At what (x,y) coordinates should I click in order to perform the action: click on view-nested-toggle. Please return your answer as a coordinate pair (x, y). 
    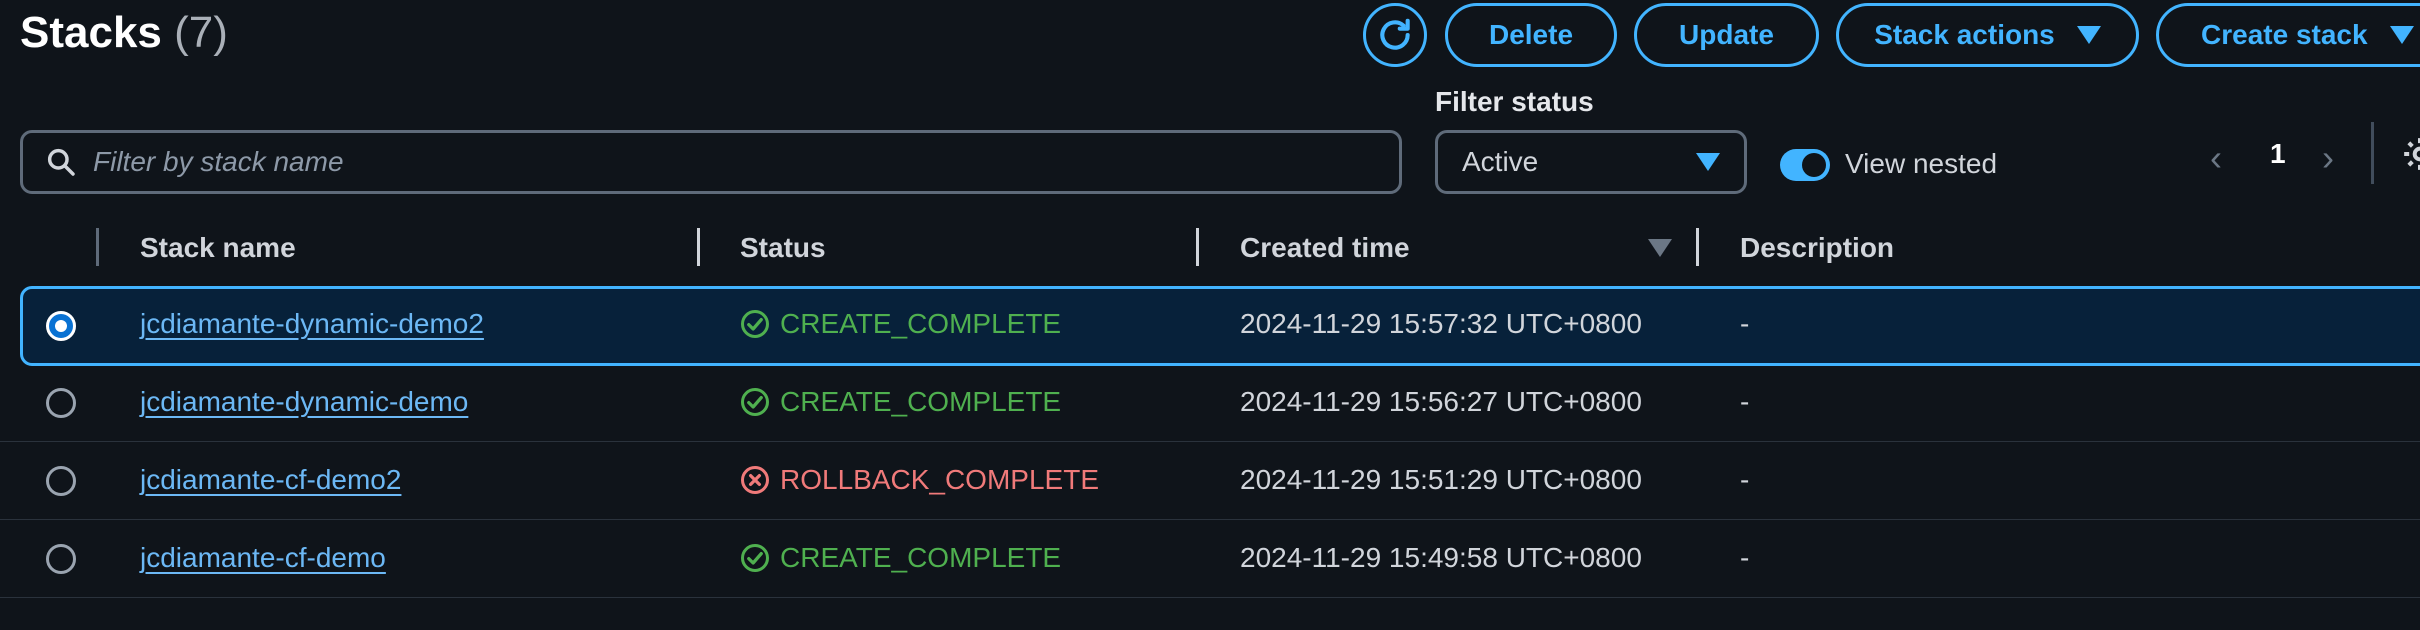
    Looking at the image, I should click on (1805, 165).